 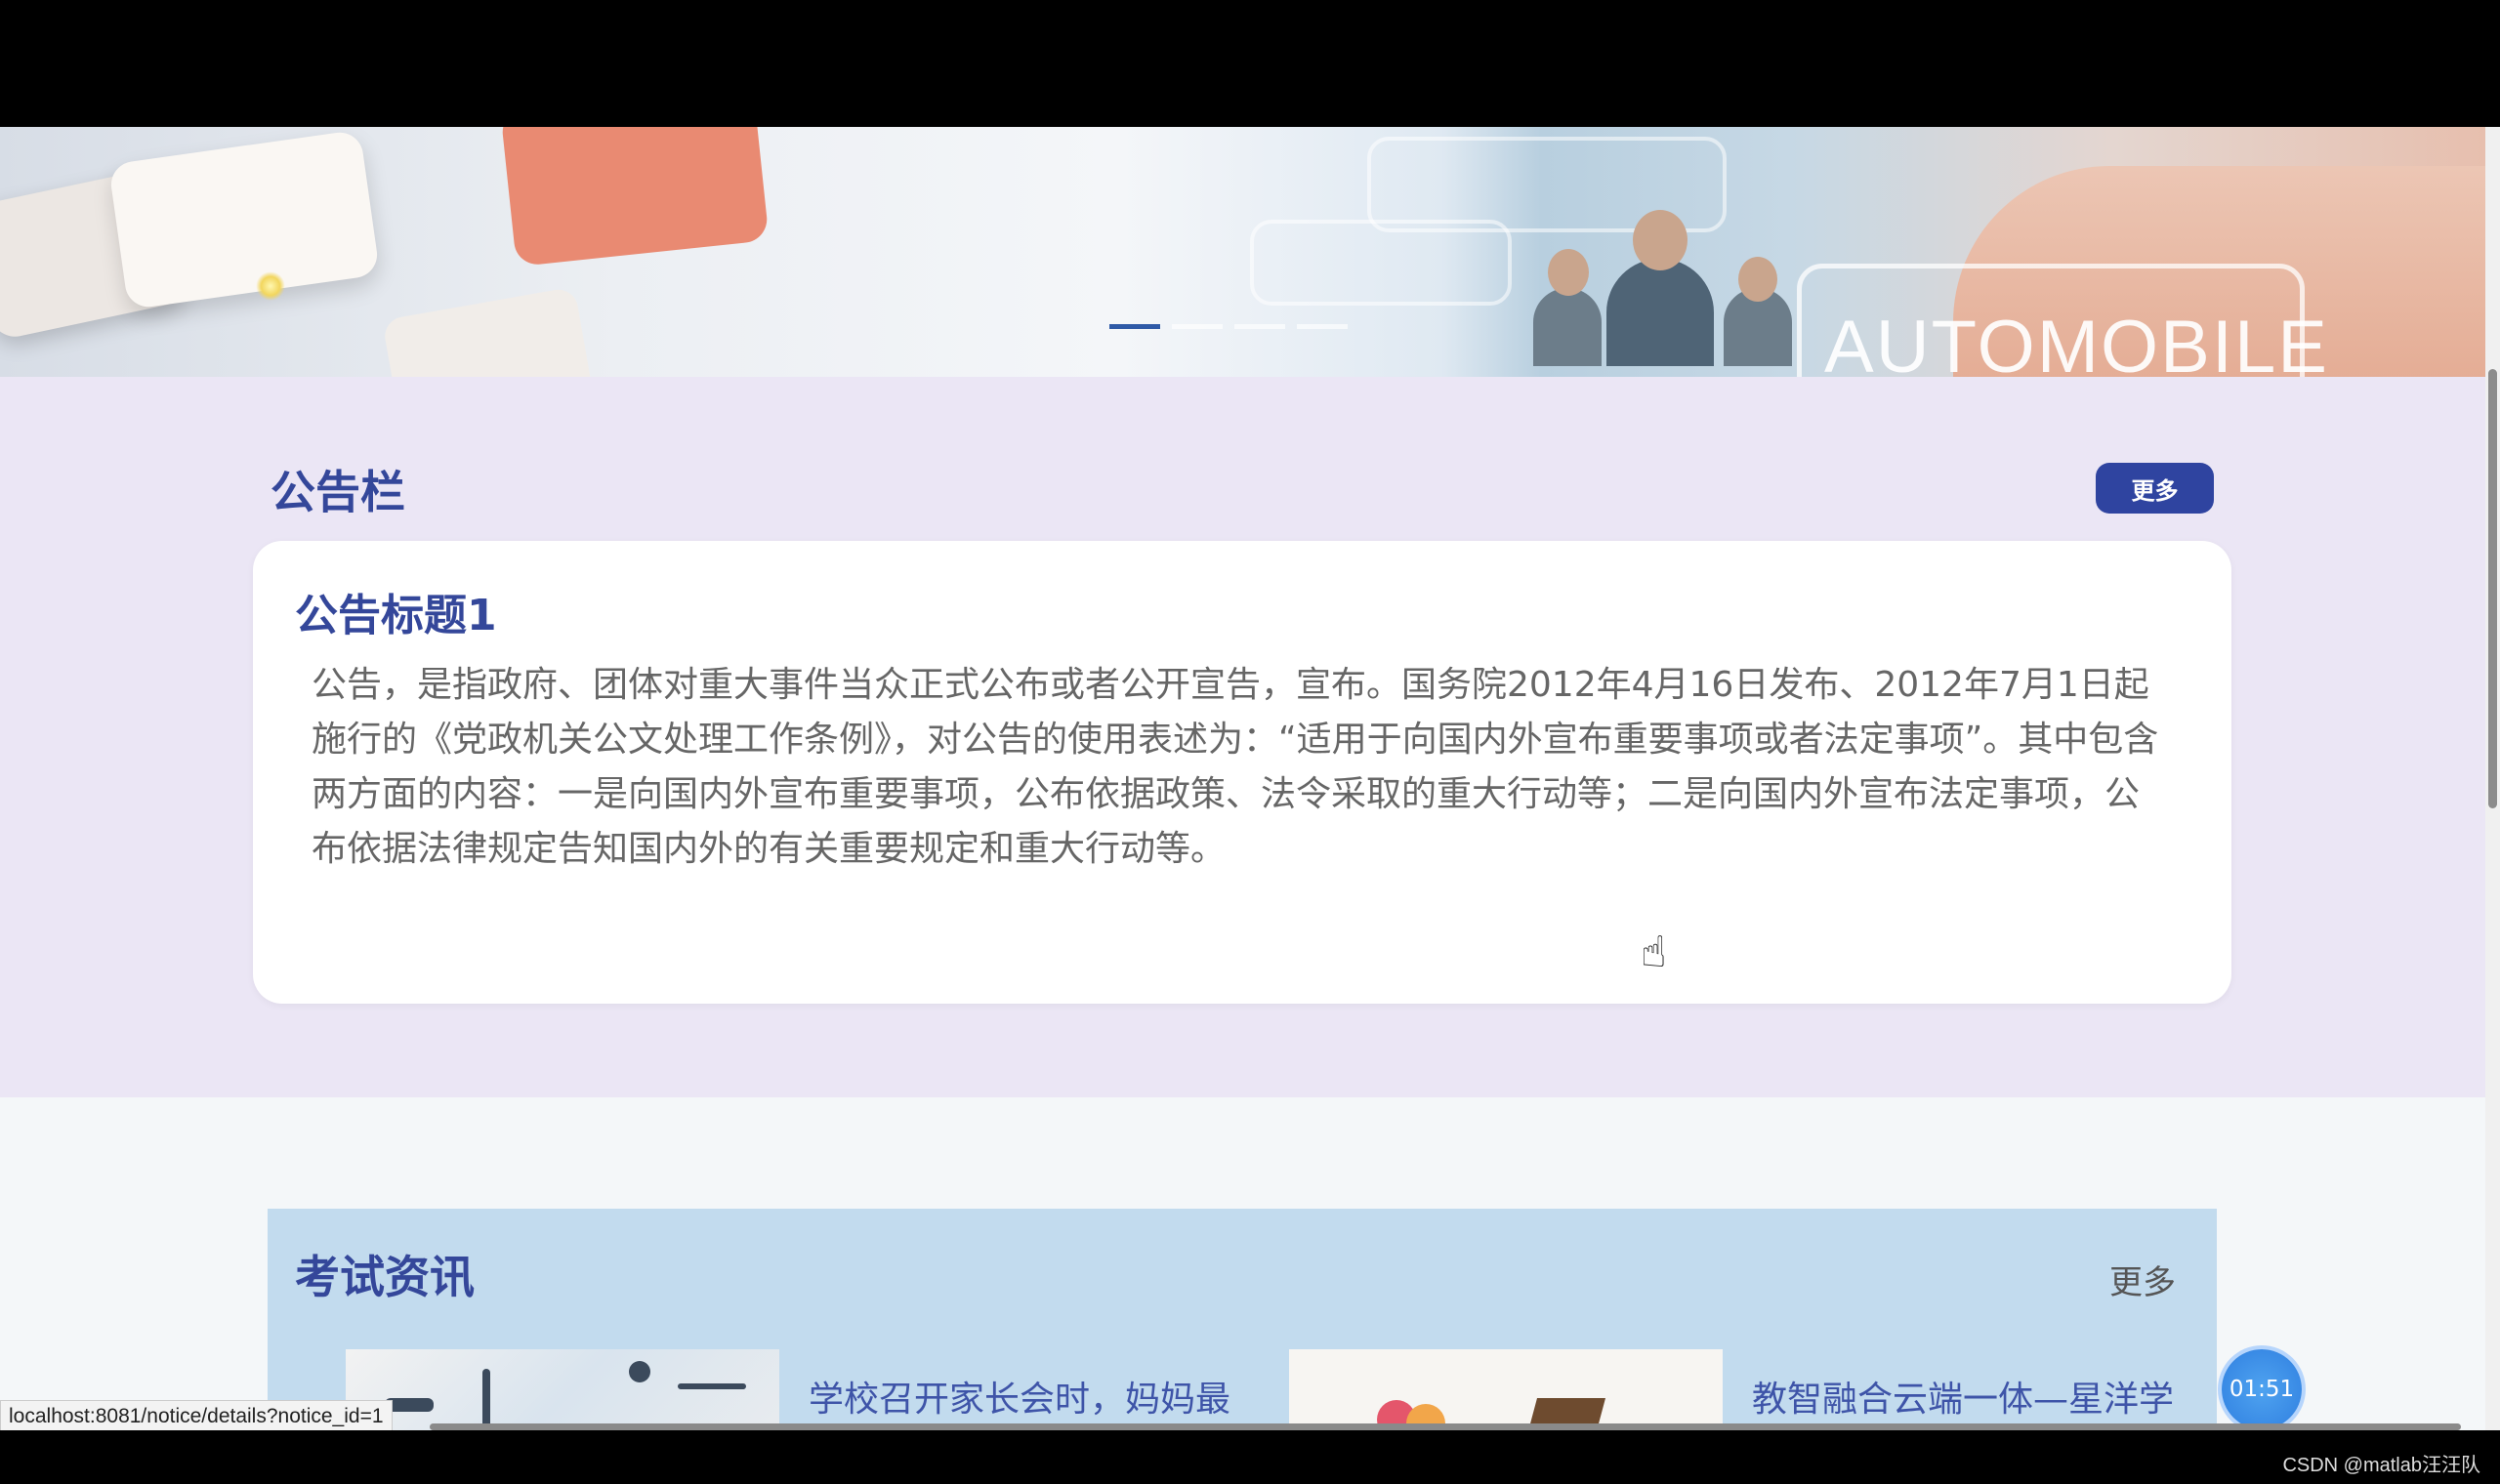 What do you see at coordinates (2077, 342) in the screenshot?
I see `banner-automobile-text: AUTOMOBILE` at bounding box center [2077, 342].